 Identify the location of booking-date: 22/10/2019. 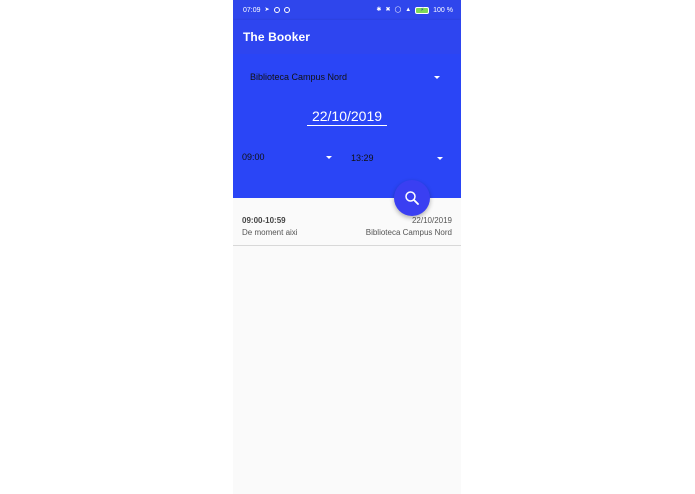
(431, 220).